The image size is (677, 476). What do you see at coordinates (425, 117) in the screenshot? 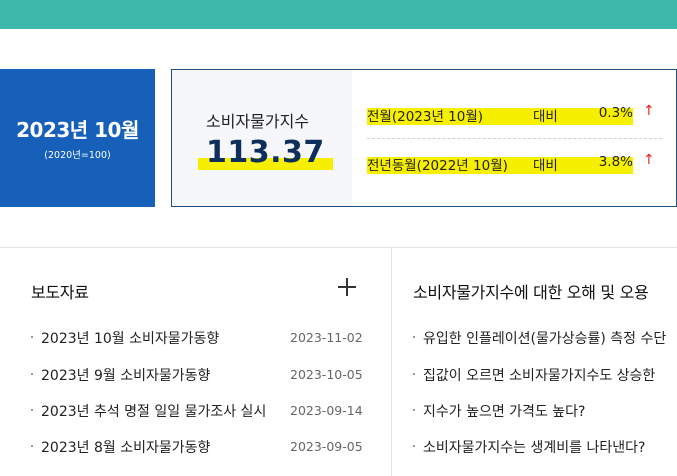
I see `mom-label: 전월(2023년 10월)` at bounding box center [425, 117].